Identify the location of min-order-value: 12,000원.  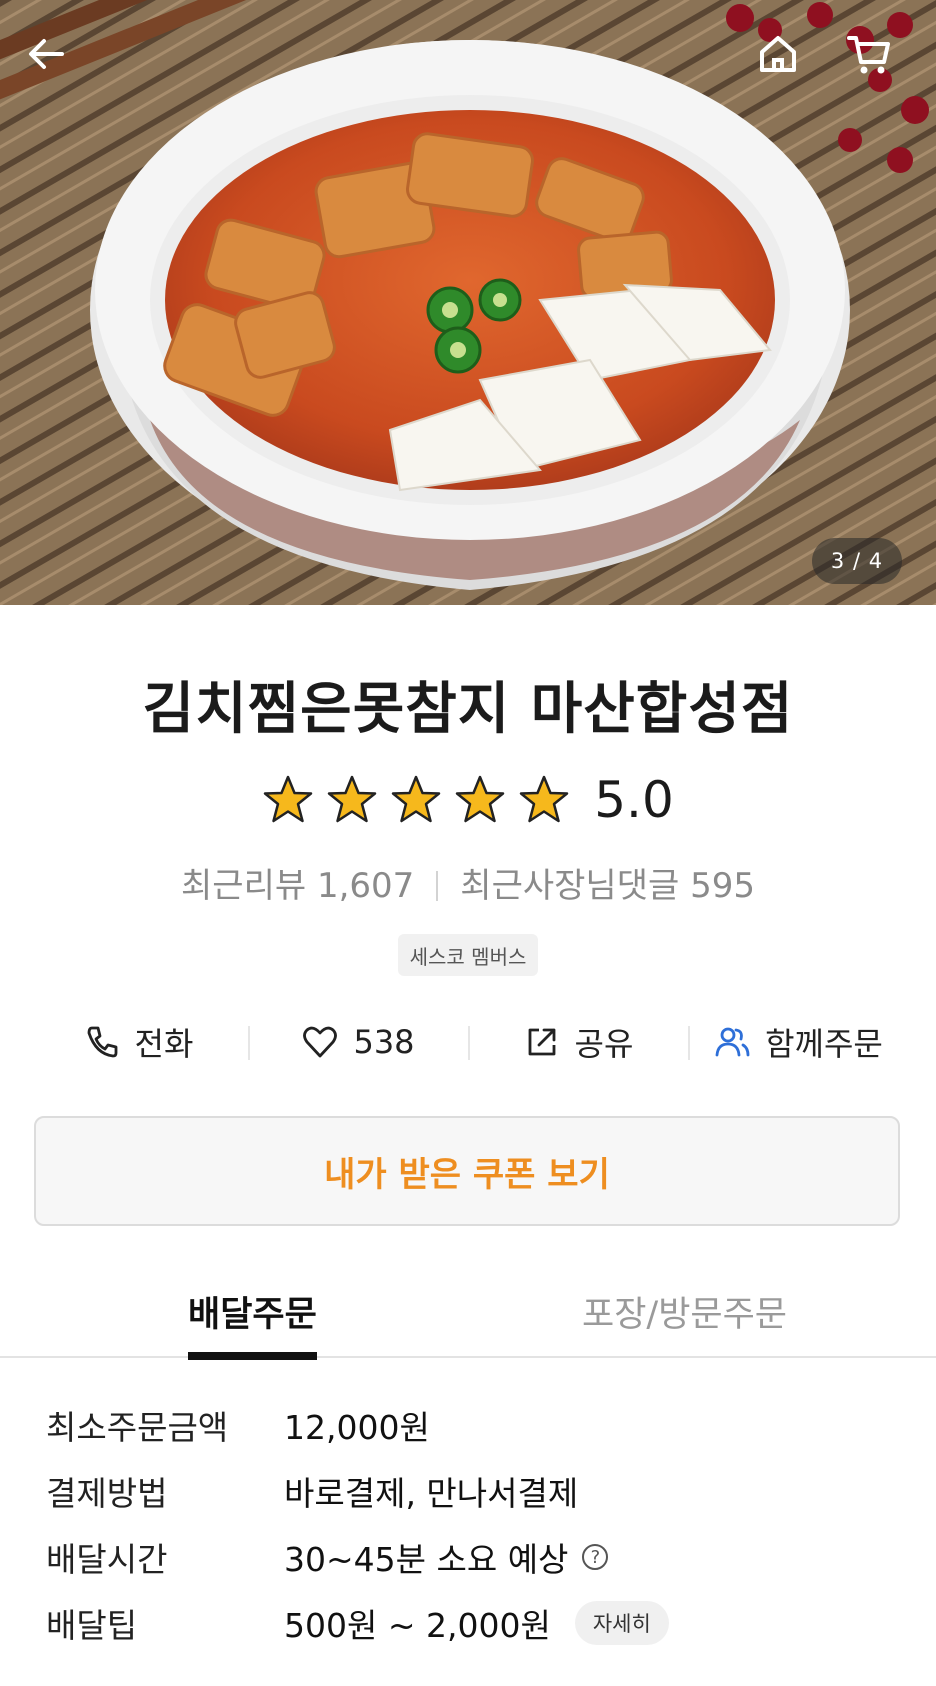
(357, 1427).